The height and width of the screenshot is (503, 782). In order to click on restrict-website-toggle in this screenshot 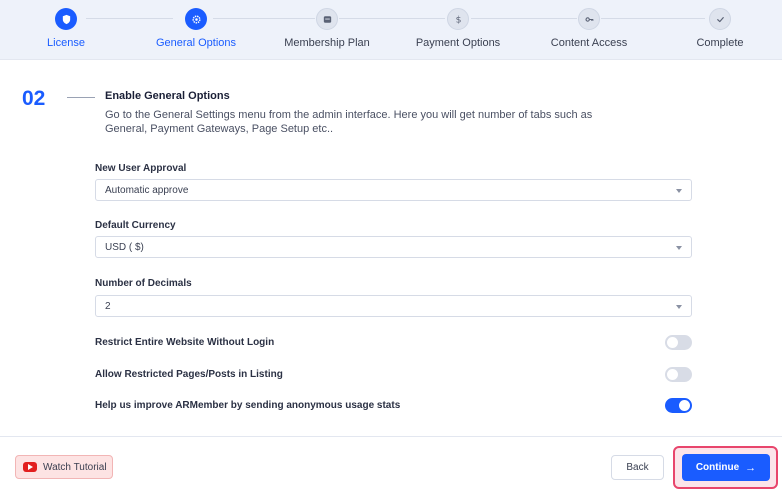, I will do `click(678, 342)`.